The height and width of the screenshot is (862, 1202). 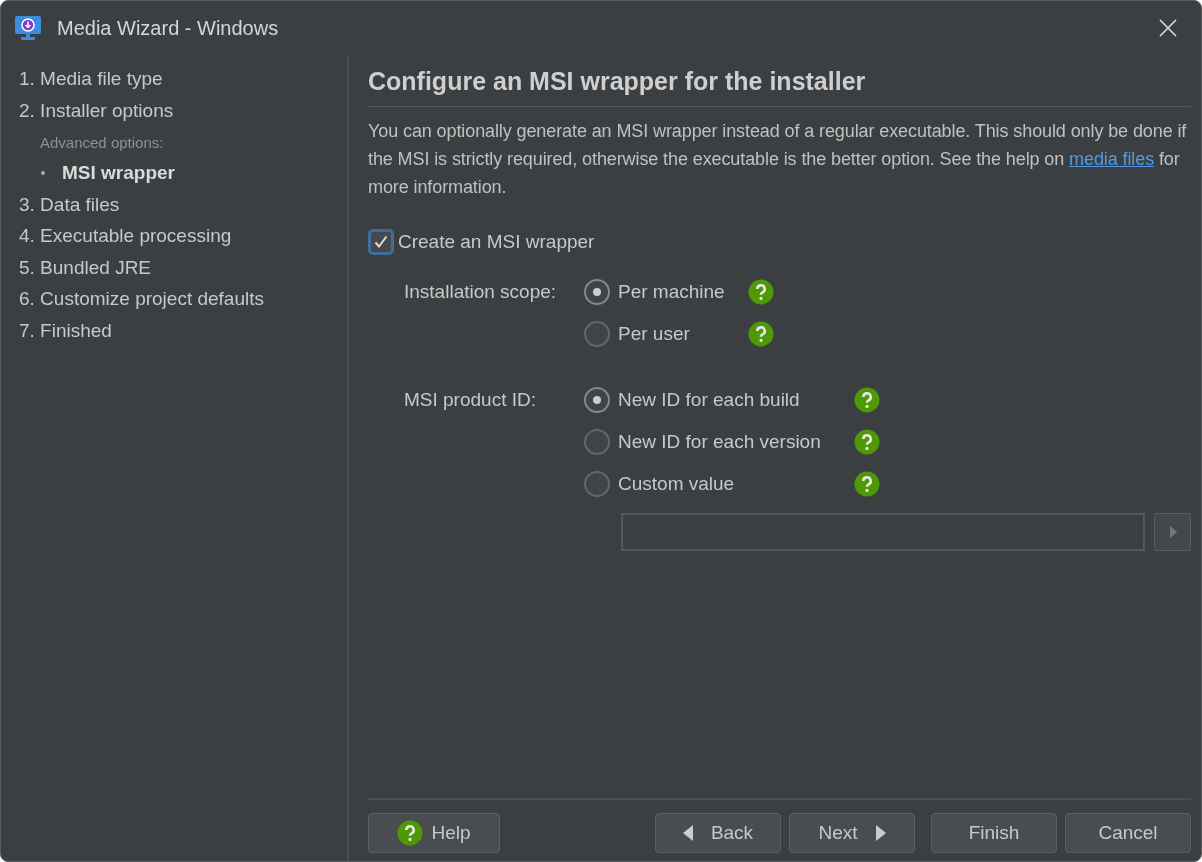 What do you see at coordinates (434, 833) in the screenshot?
I see `help-button: Help` at bounding box center [434, 833].